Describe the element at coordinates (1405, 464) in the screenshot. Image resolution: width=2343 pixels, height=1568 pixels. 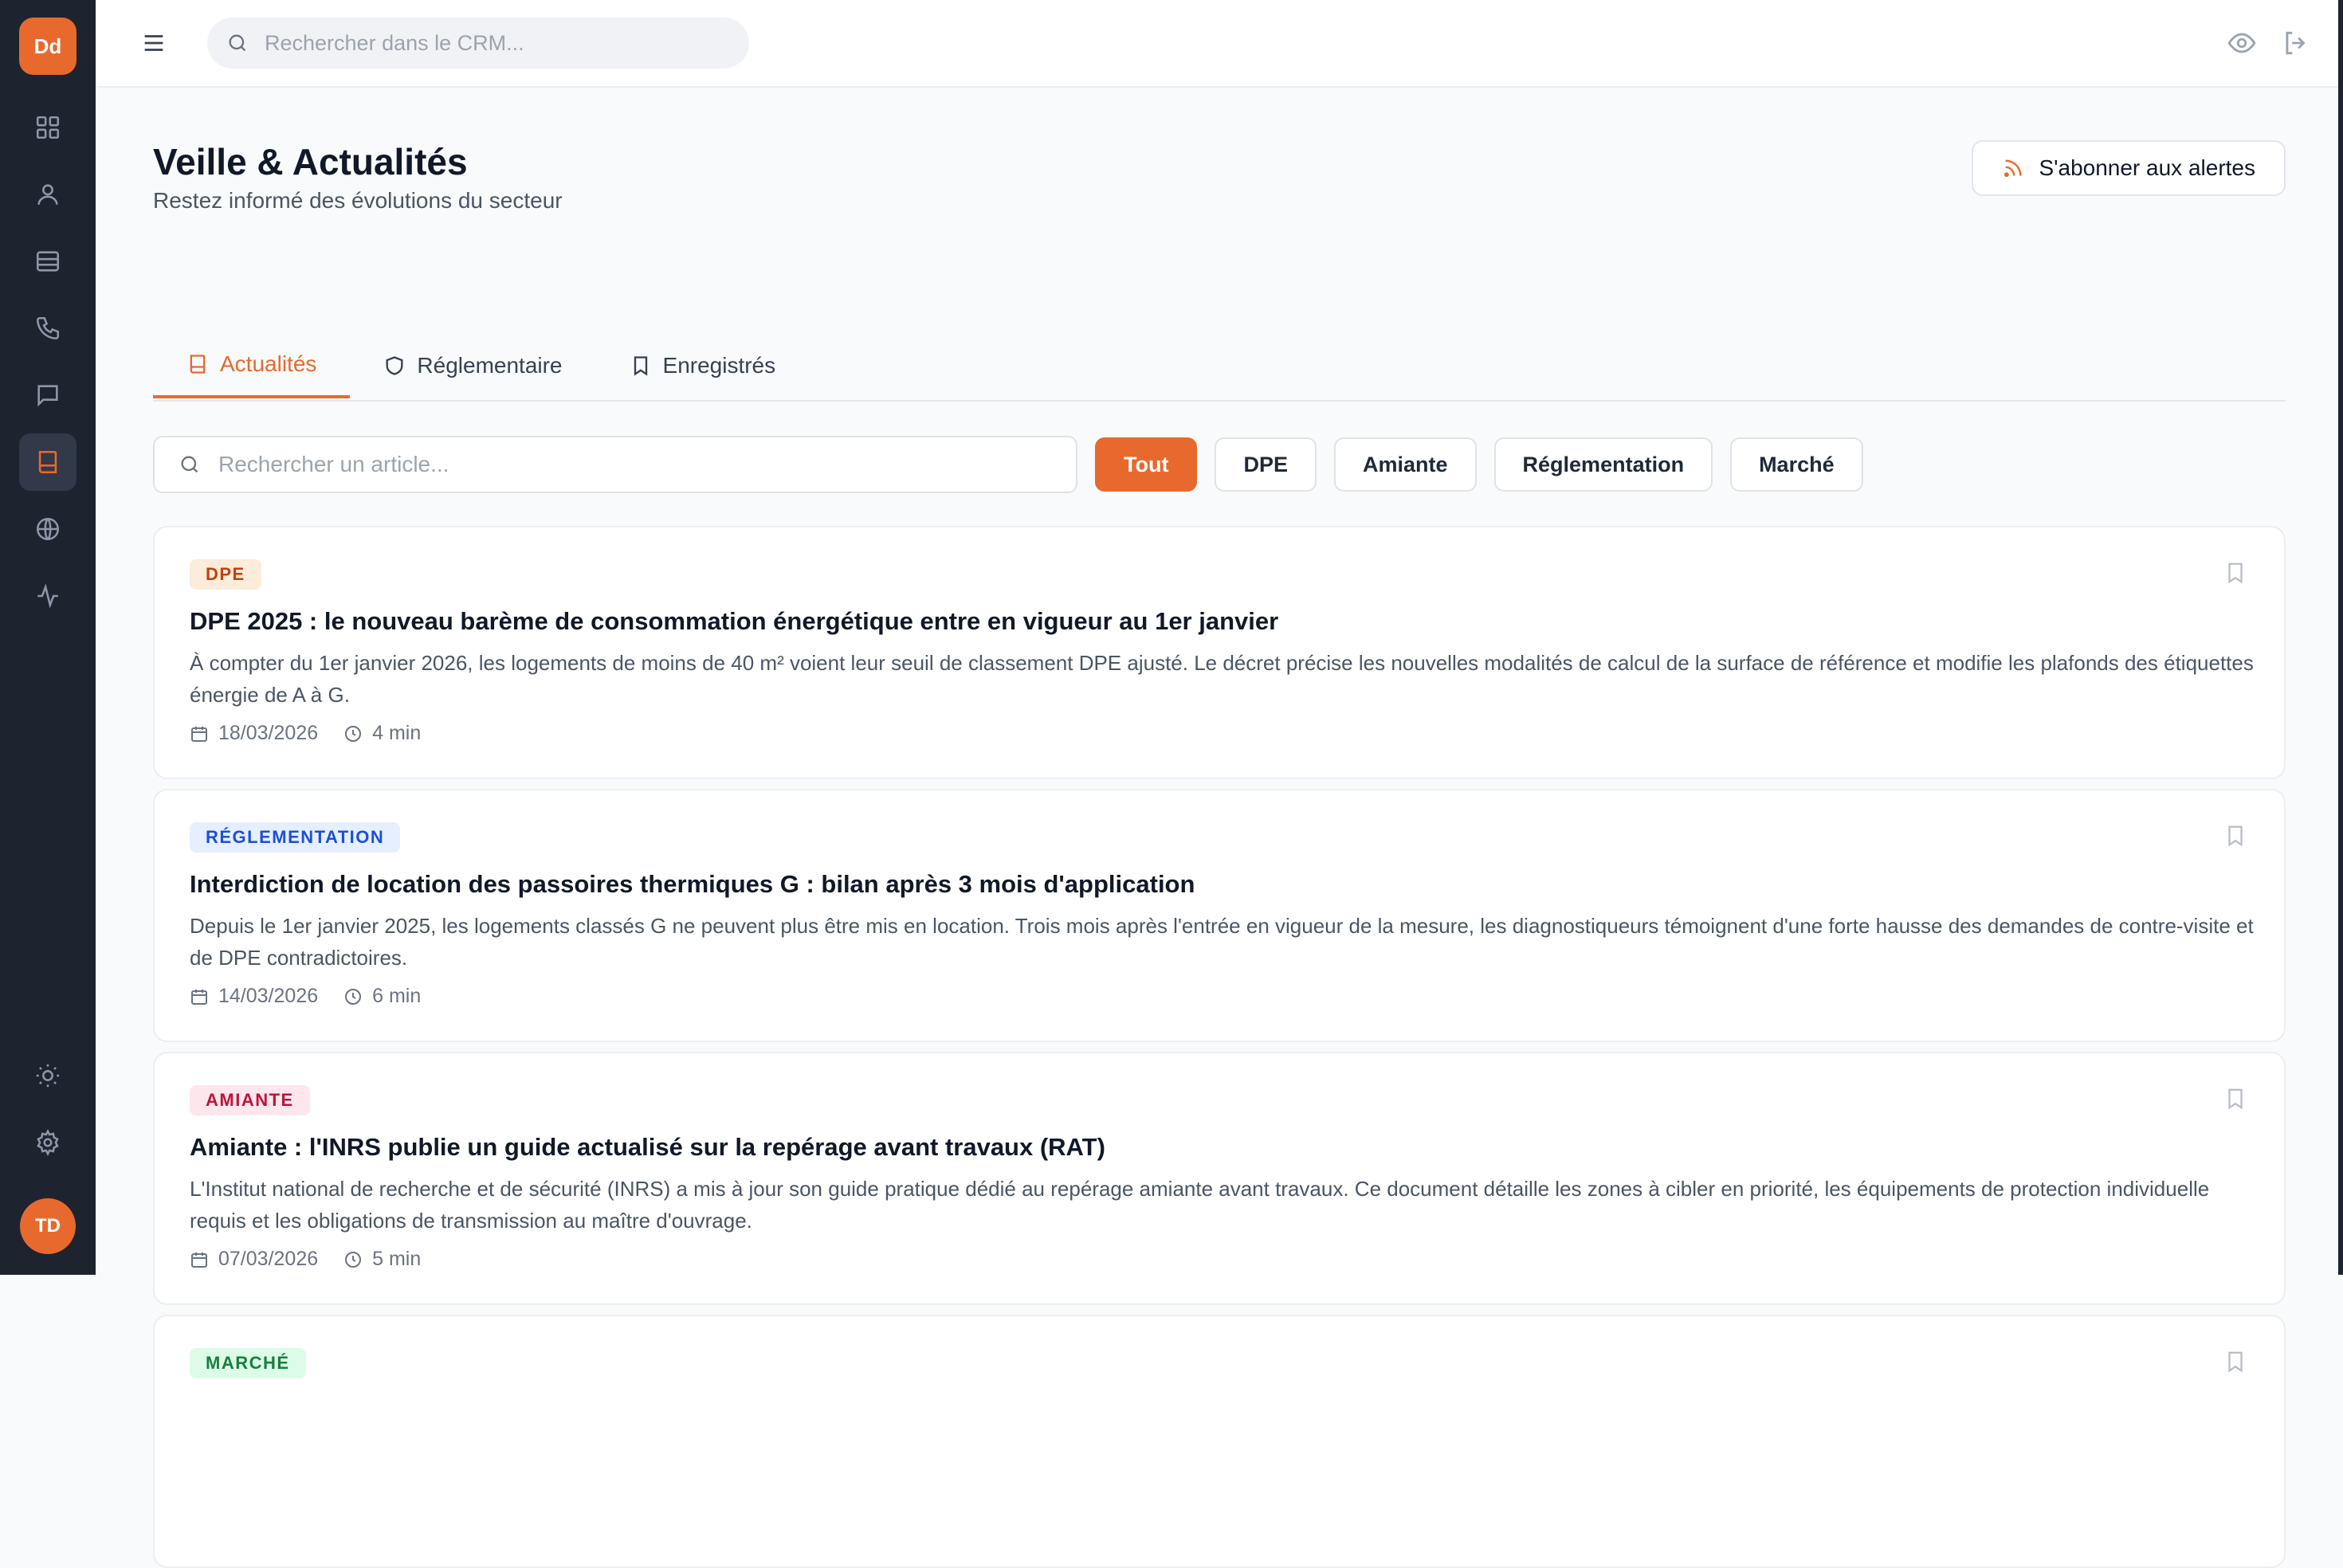
I see `filter-chip-amiante: Amiante` at that location.